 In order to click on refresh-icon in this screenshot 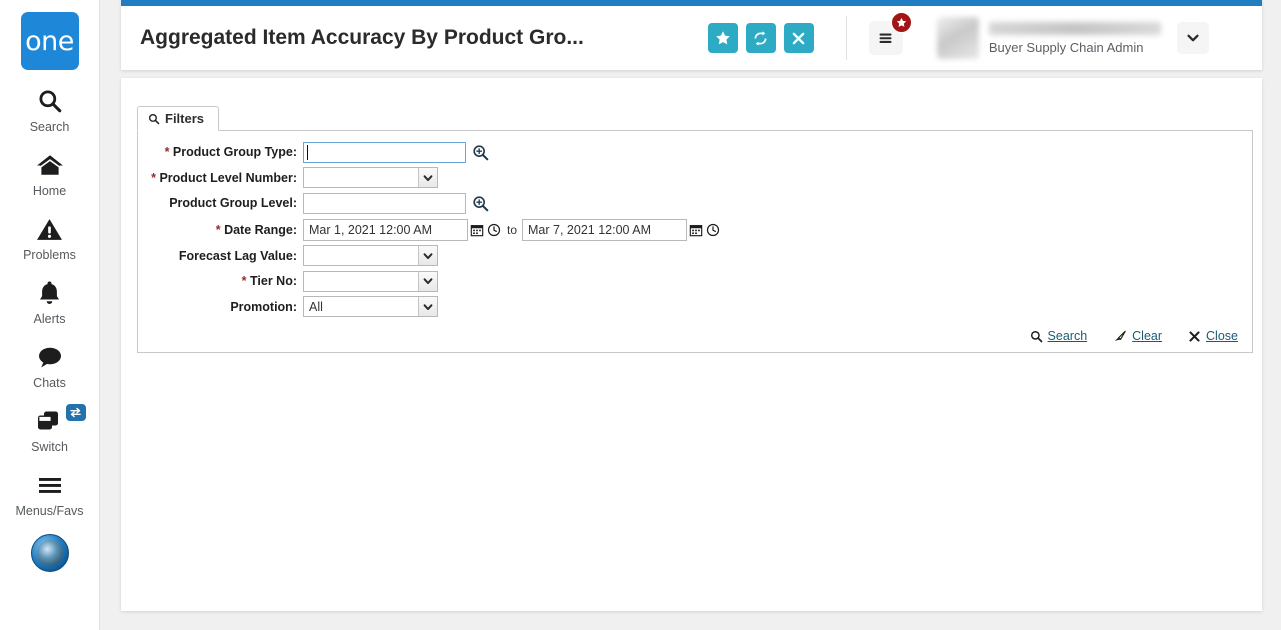, I will do `click(760, 38)`.